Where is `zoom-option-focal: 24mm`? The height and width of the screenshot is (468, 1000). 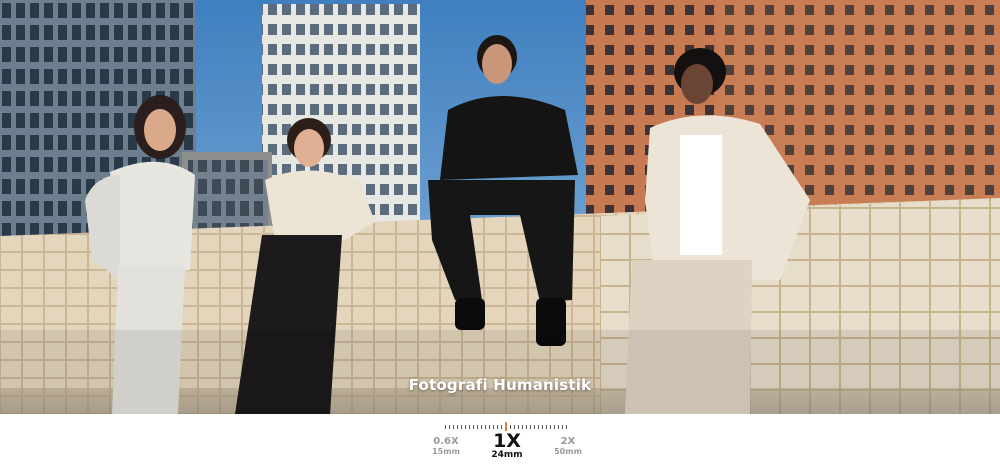
zoom-option-focal: 24mm is located at coordinates (507, 455).